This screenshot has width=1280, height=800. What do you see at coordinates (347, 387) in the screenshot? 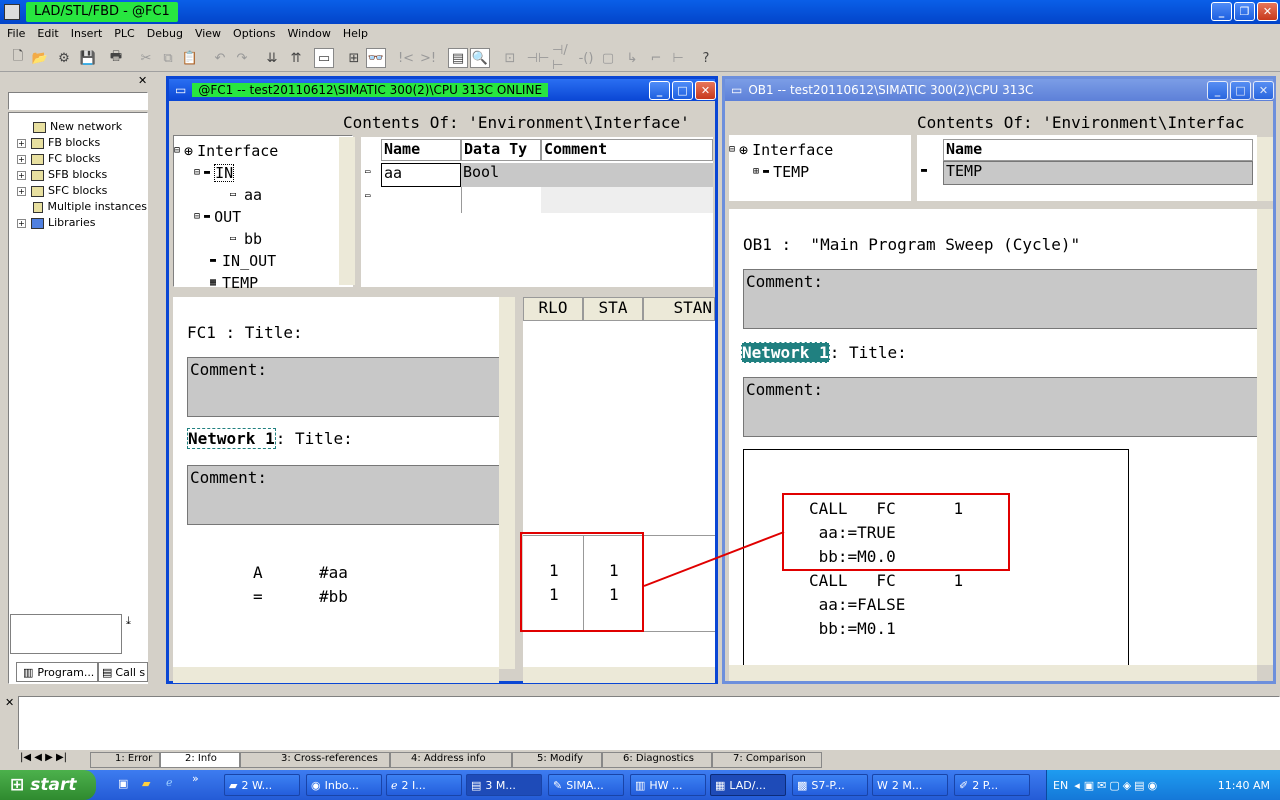
I see `fc1-block-comment: Comment:` at bounding box center [347, 387].